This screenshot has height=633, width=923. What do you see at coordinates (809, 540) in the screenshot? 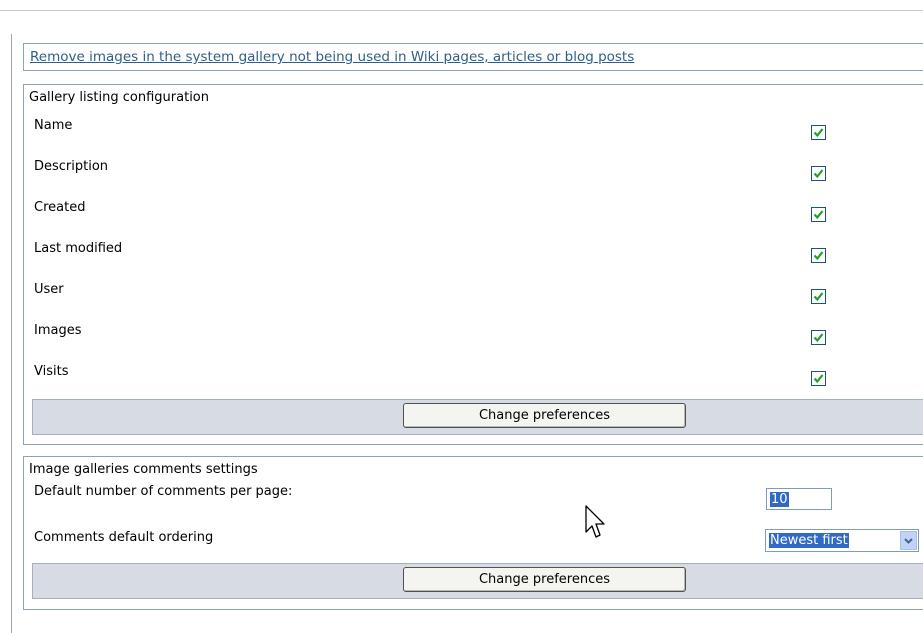
I see `comments-ordering-value: Newest first` at bounding box center [809, 540].